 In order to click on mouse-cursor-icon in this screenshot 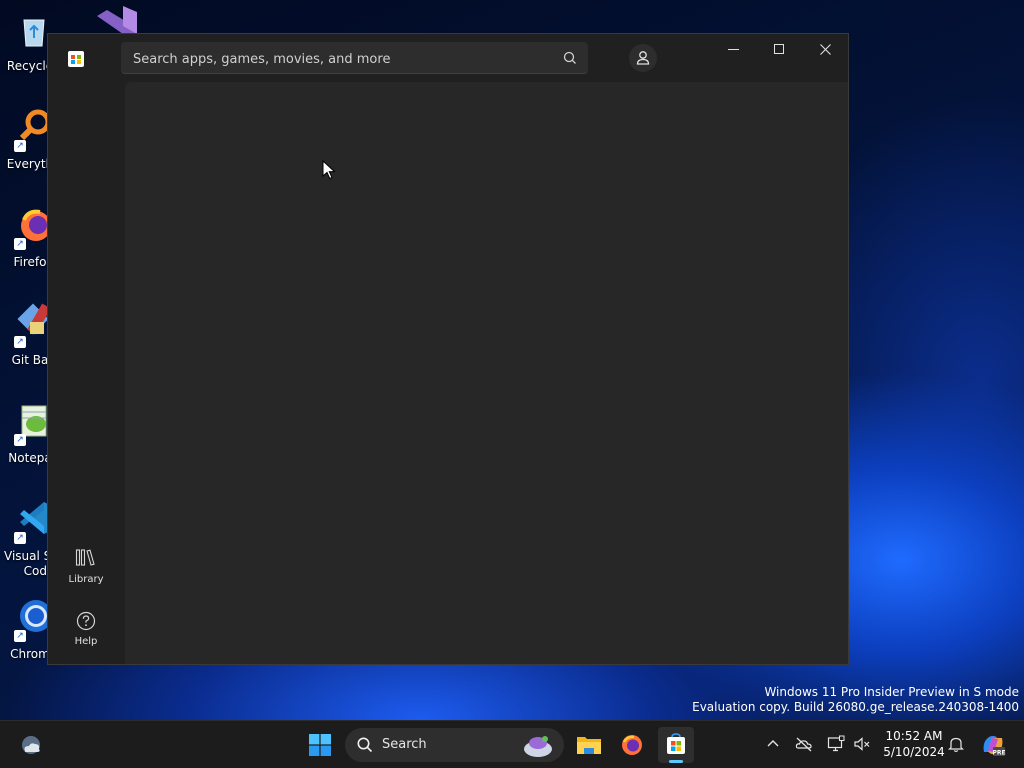, I will do `click(329, 170)`.